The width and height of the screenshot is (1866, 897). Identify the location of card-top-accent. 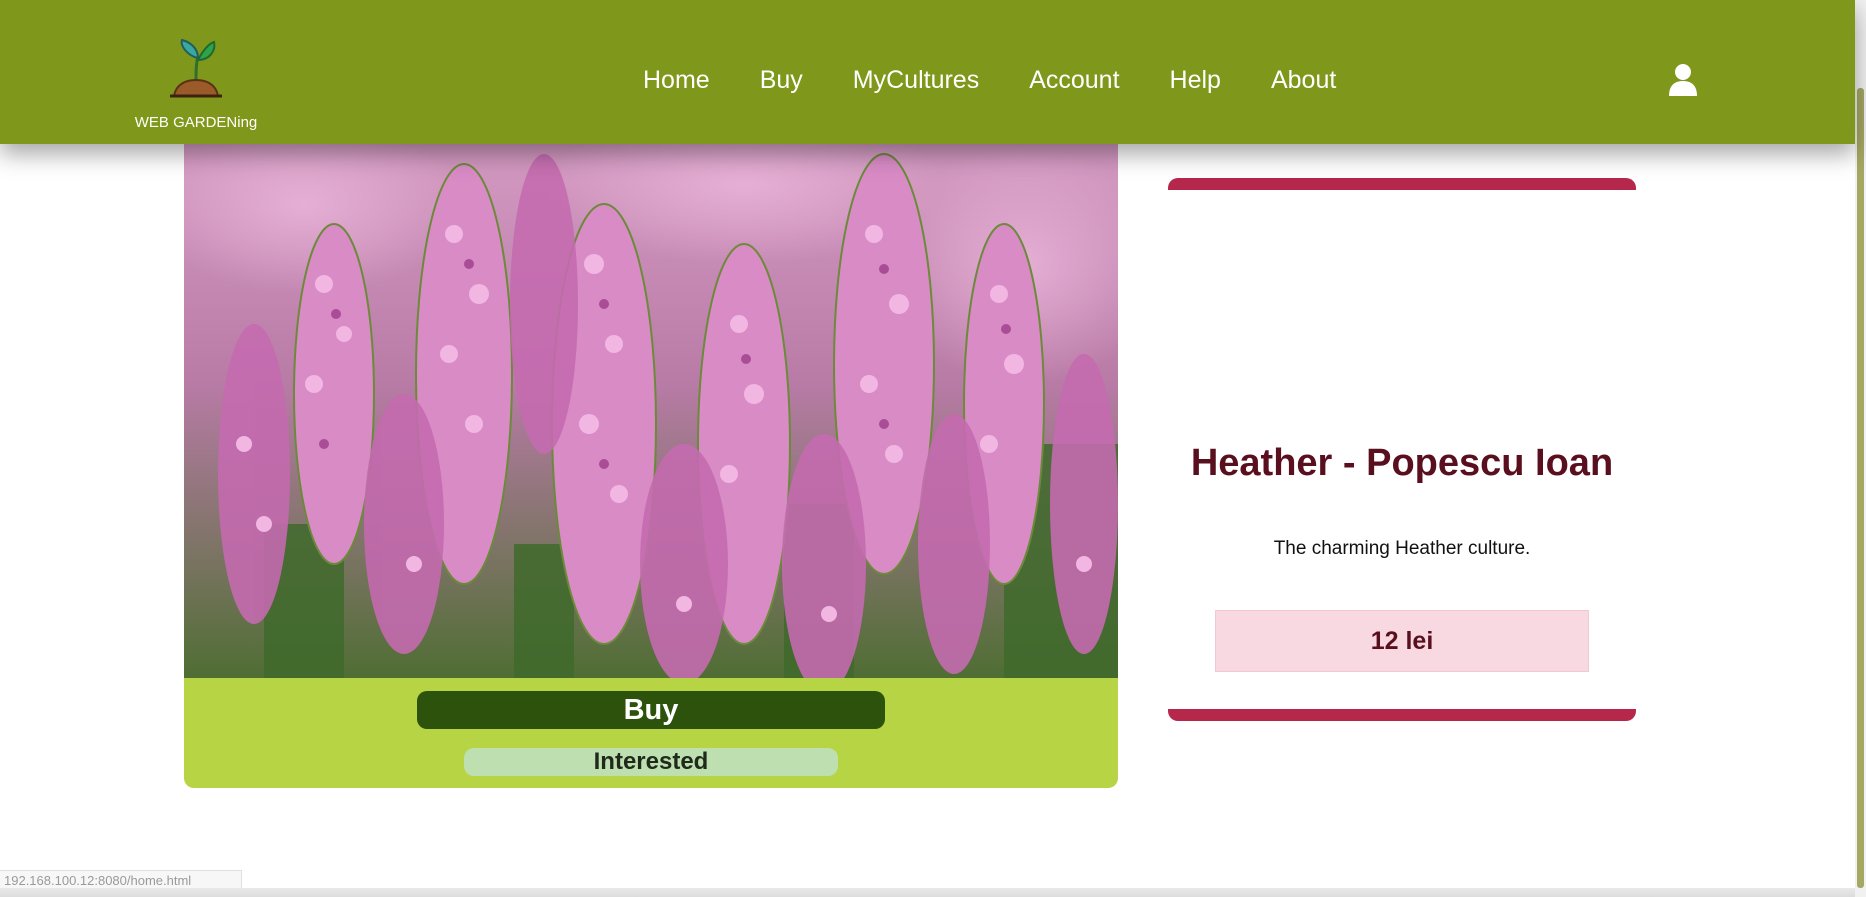
(1402, 184).